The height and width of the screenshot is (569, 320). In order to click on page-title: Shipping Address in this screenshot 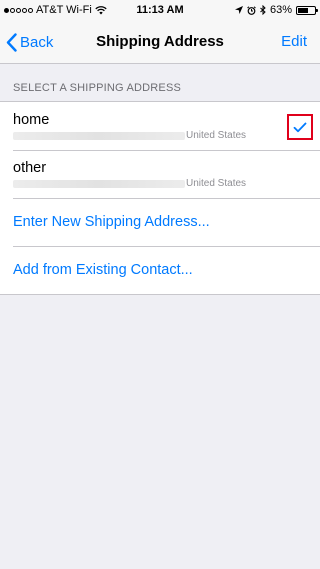, I will do `click(160, 41)`.